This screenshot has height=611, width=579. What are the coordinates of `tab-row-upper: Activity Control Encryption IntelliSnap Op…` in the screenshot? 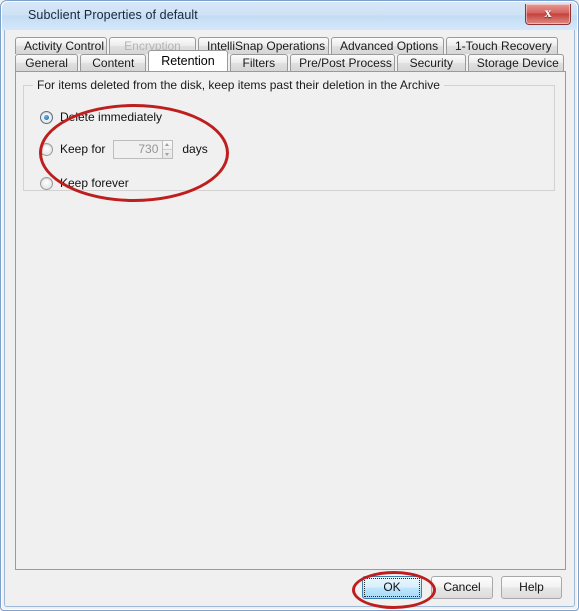 It's located at (290, 45).